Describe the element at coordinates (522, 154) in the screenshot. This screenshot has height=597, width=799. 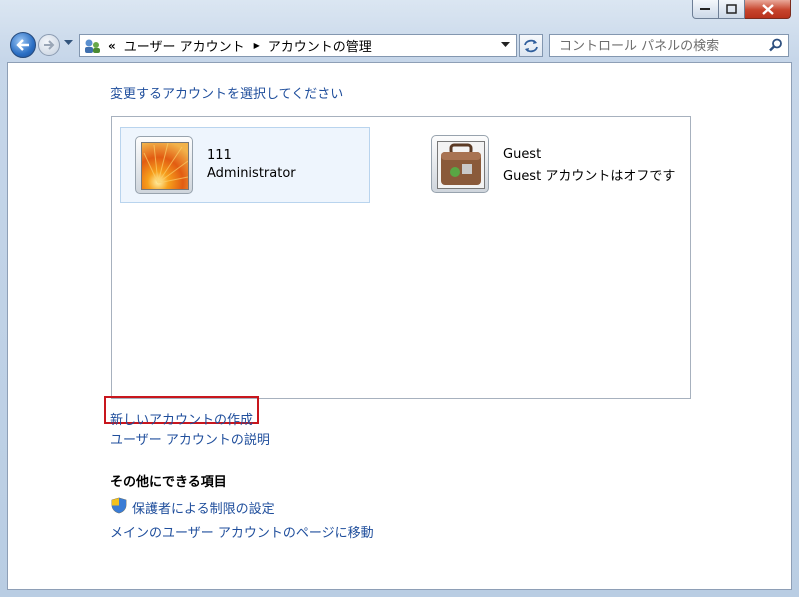
I see `account-name: Guest` at that location.